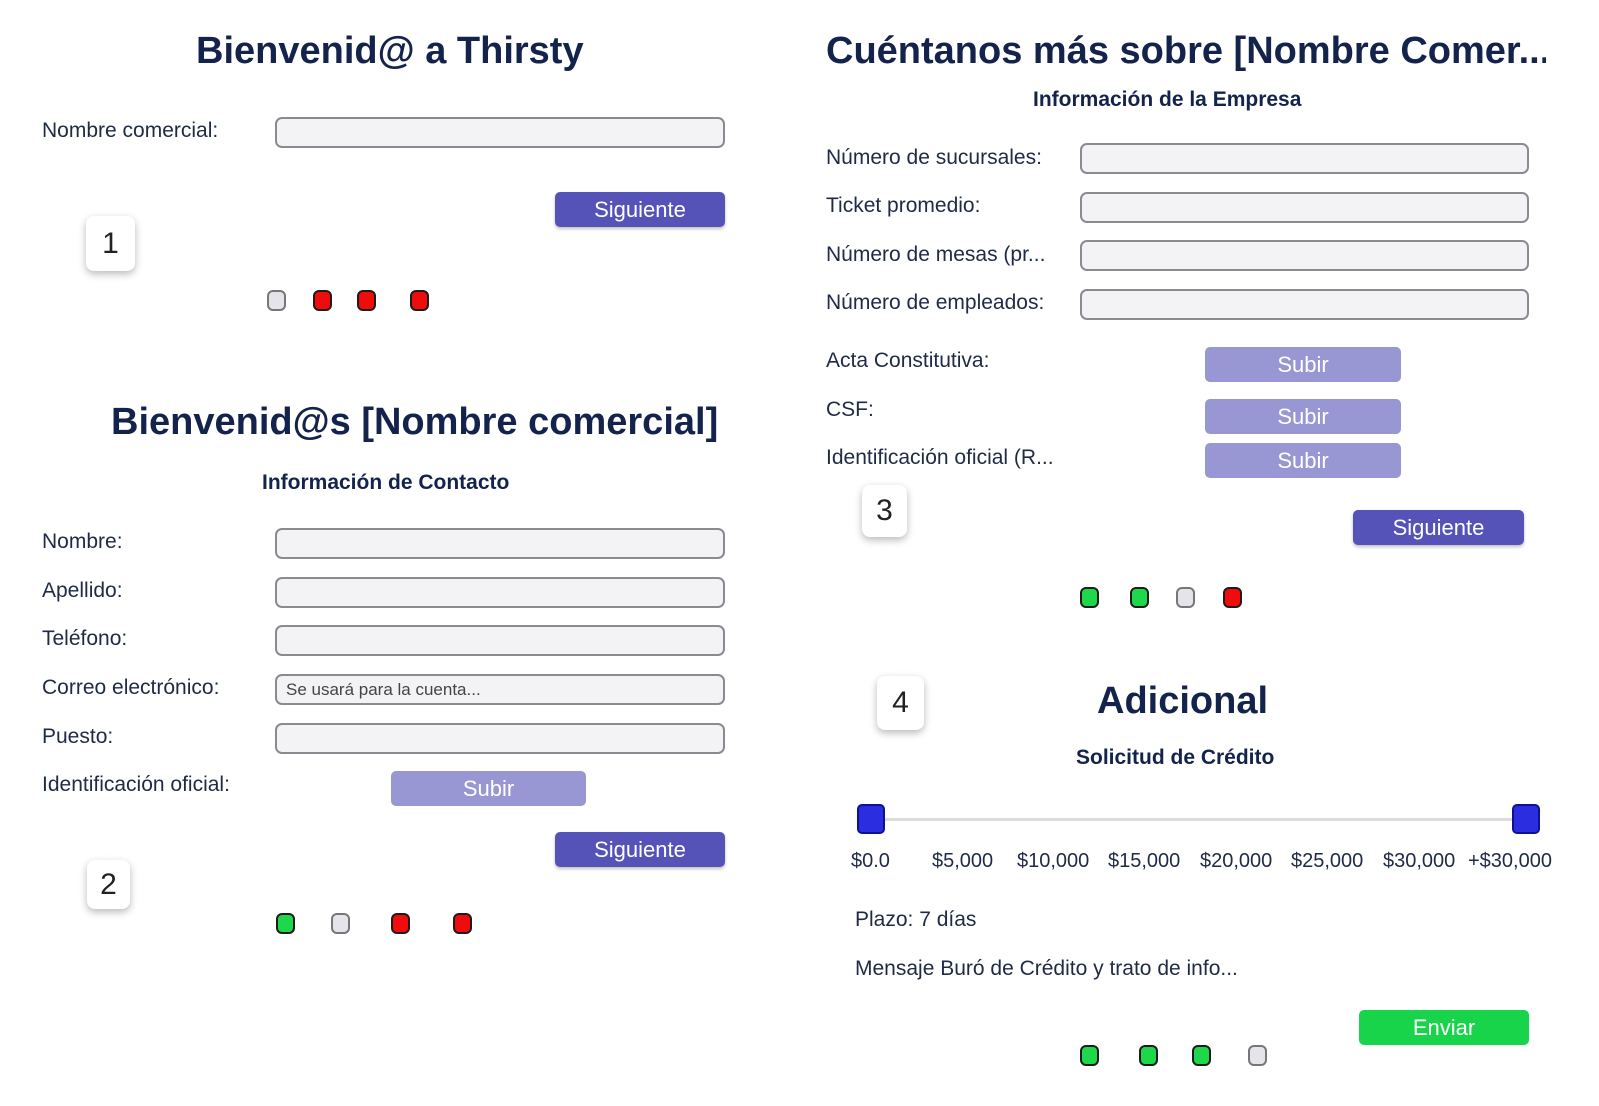 This screenshot has width=1599, height=1106. I want to click on plazo-text: Plazo: 7 días, so click(916, 919).